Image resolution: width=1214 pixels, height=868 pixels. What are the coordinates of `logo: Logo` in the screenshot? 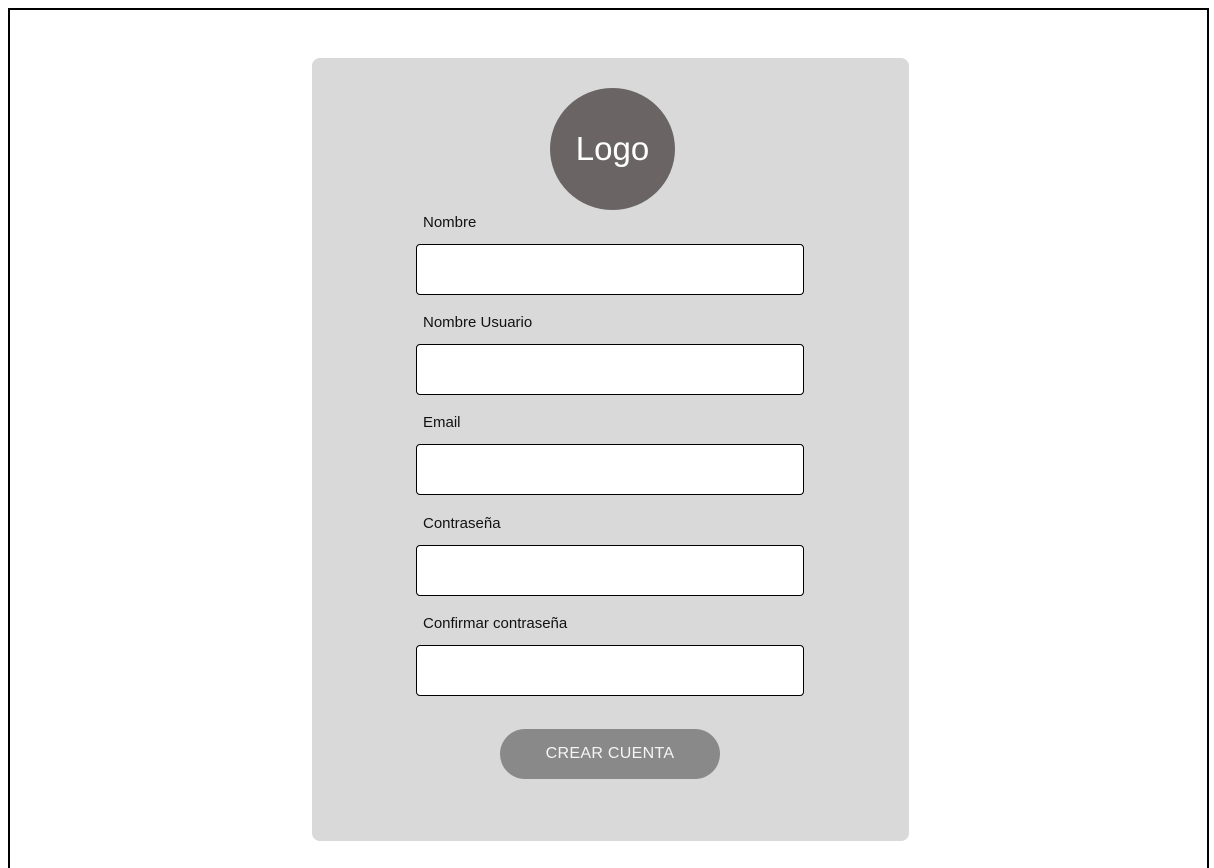 It's located at (612, 149).